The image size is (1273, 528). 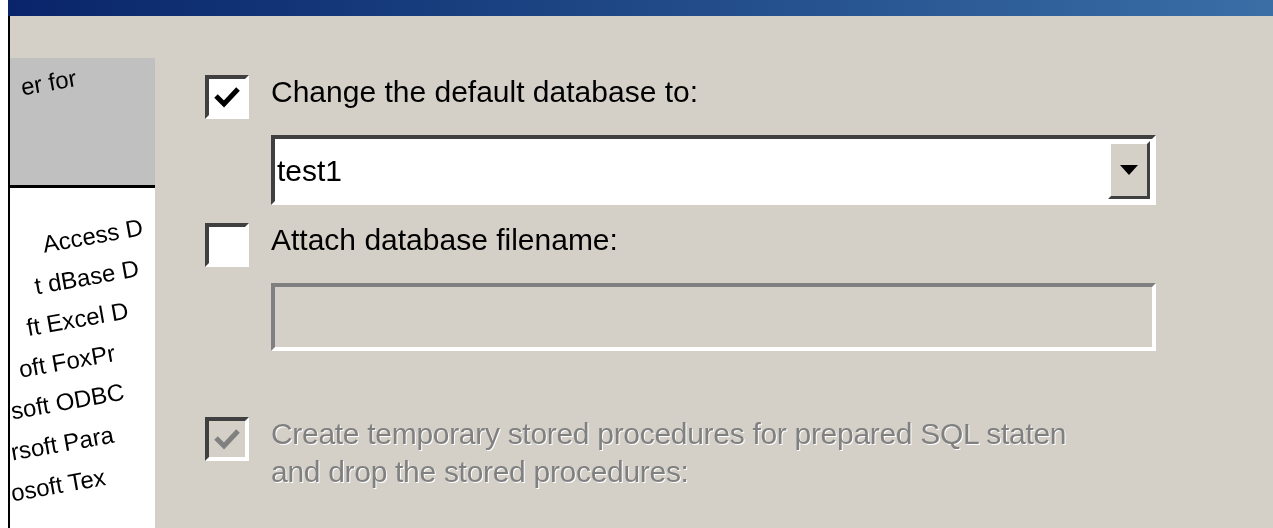 What do you see at coordinates (713, 170) in the screenshot?
I see `database-dropdown: test1` at bounding box center [713, 170].